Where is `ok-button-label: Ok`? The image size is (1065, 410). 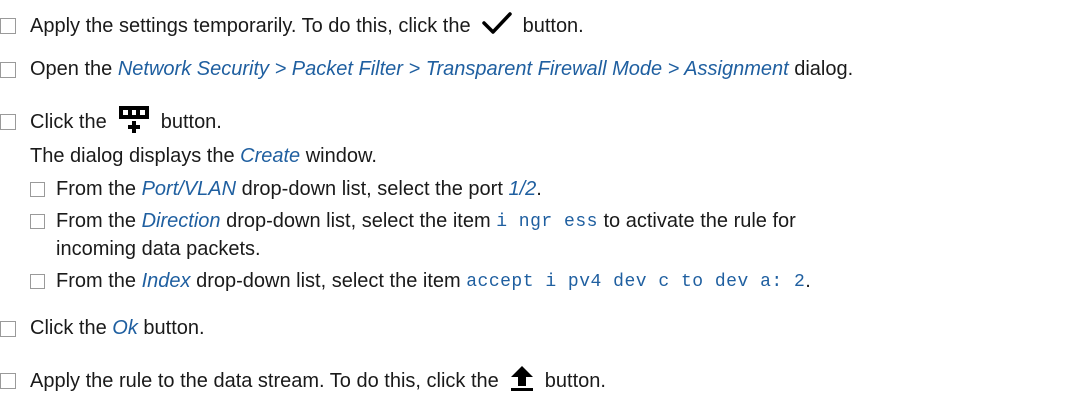
ok-button-label: Ok is located at coordinates (125, 328).